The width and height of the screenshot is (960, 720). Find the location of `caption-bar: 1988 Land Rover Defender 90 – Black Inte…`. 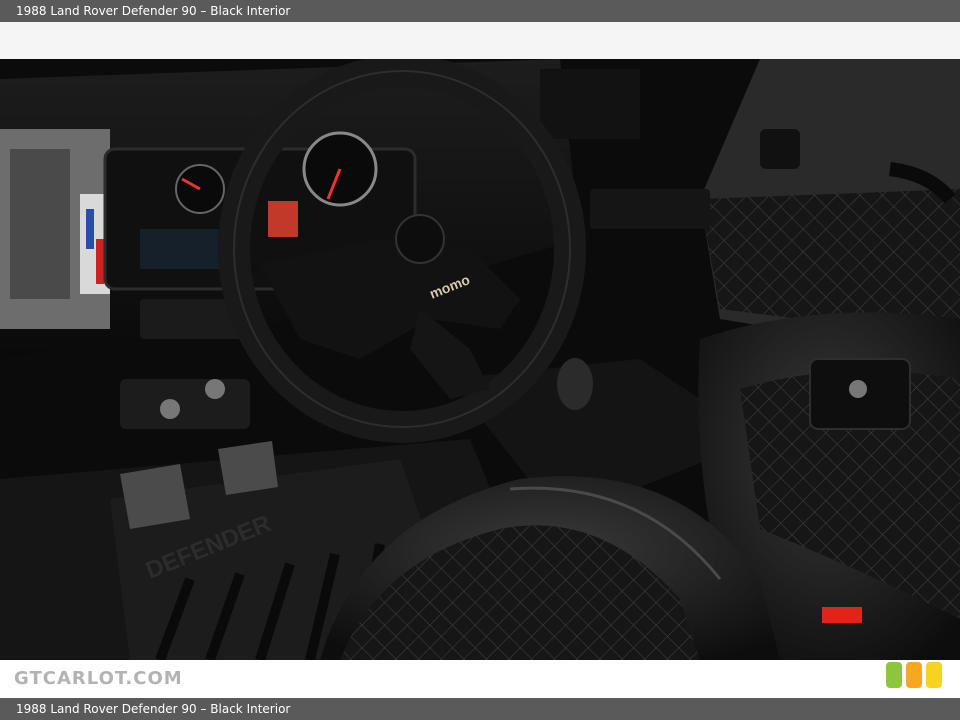

caption-bar: 1988 Land Rover Defender 90 – Black Inte… is located at coordinates (480, 709).